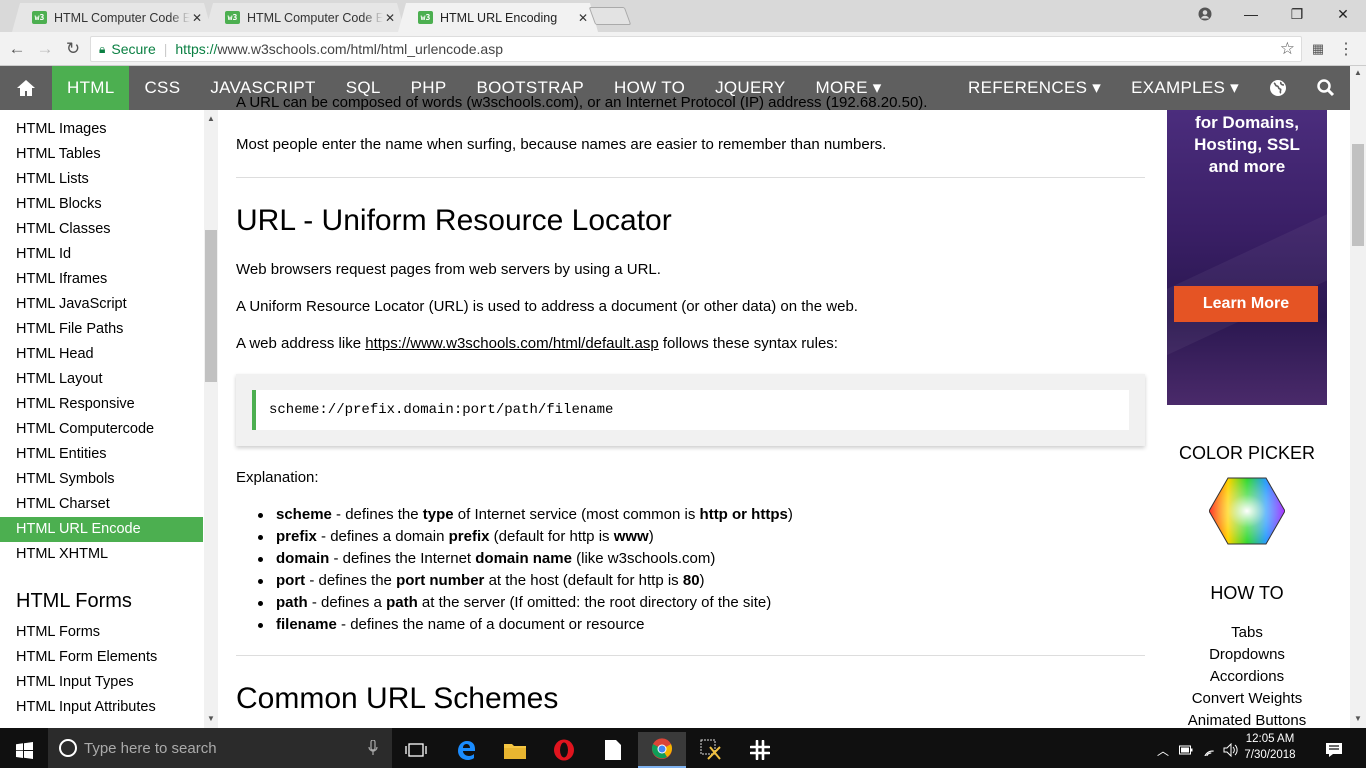 This screenshot has width=1366, height=768. Describe the element at coordinates (1334, 750) in the screenshot. I see `notifications-icon` at that location.